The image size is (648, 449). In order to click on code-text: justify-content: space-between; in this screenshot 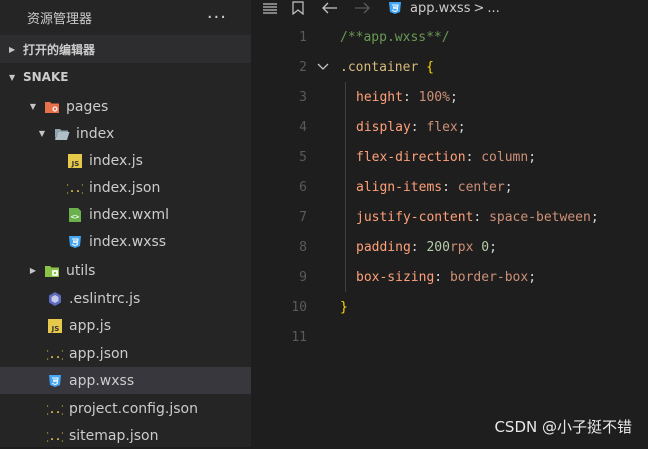, I will do `click(477, 217)`.